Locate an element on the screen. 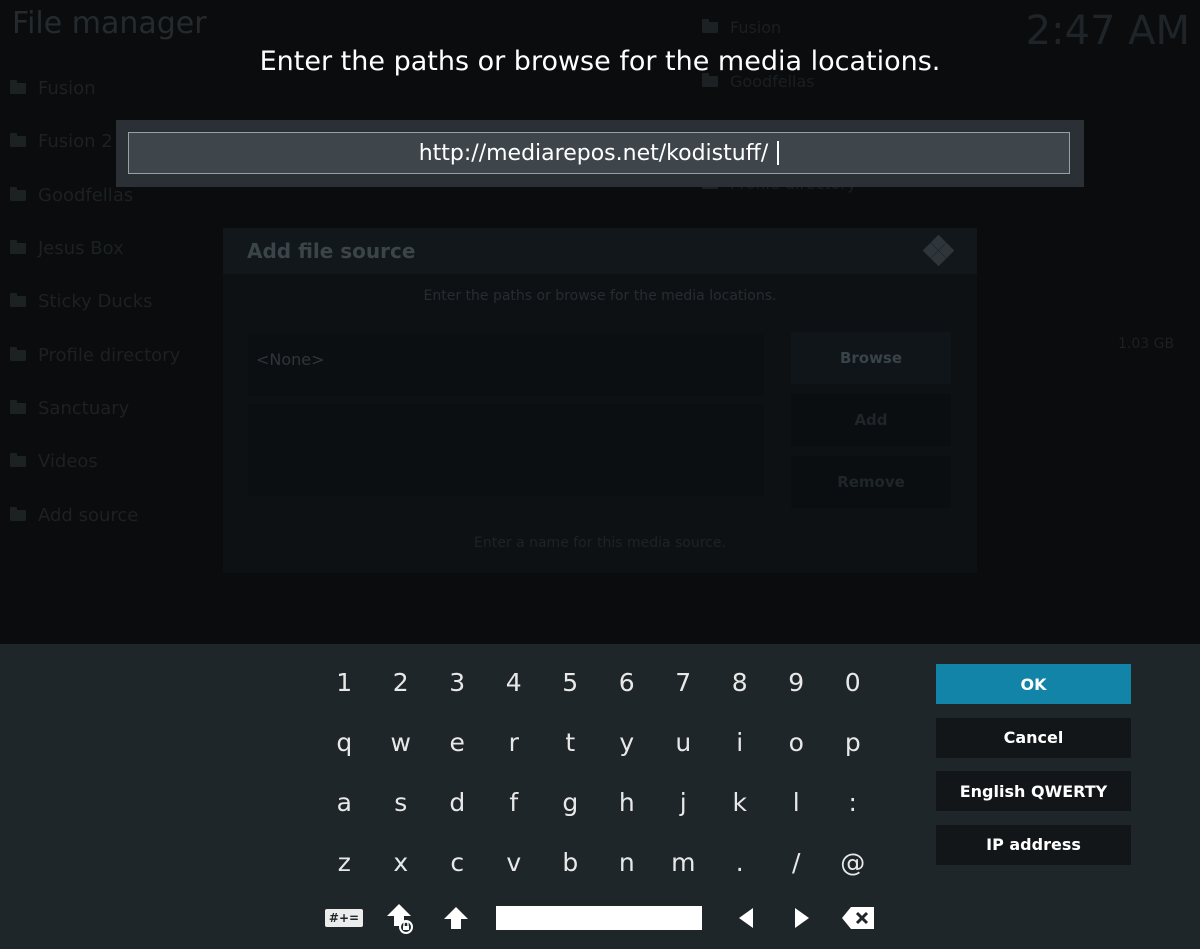 This screenshot has width=1200, height=949. ip-address-button: IP address is located at coordinates (1033, 844).